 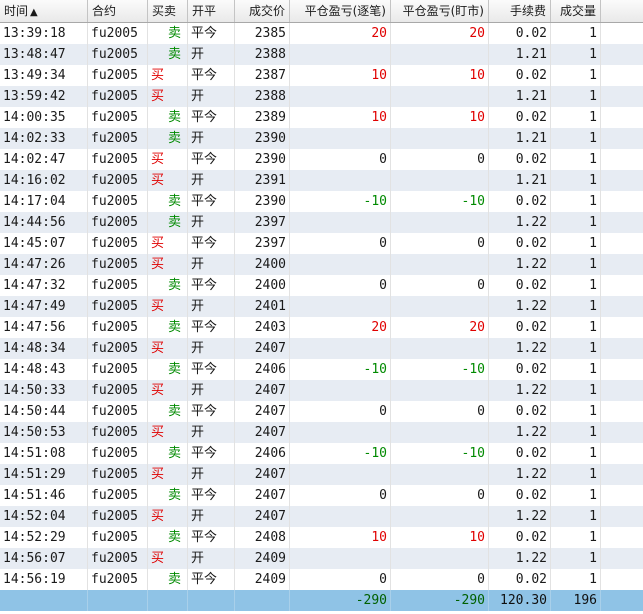 I want to click on table-row: 14:16:02 fu2005 买开 2391 1.21 1, so click(x=321, y=180).